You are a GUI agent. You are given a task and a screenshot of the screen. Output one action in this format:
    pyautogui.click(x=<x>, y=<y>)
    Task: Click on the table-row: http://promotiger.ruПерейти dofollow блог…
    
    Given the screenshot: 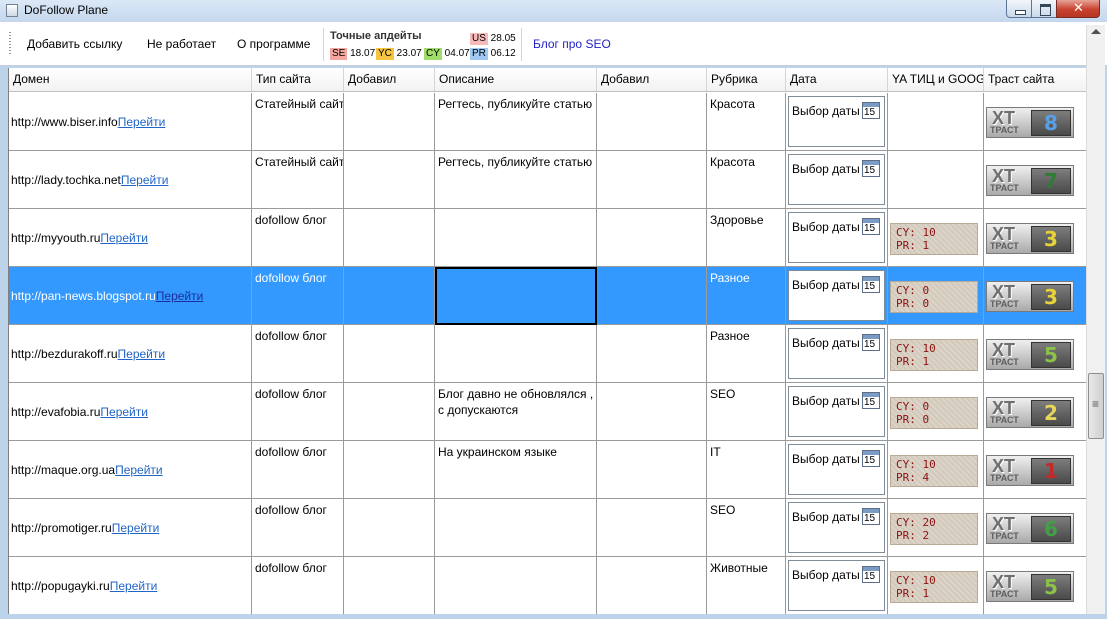 What is the action you would take?
    pyautogui.click(x=547, y=528)
    